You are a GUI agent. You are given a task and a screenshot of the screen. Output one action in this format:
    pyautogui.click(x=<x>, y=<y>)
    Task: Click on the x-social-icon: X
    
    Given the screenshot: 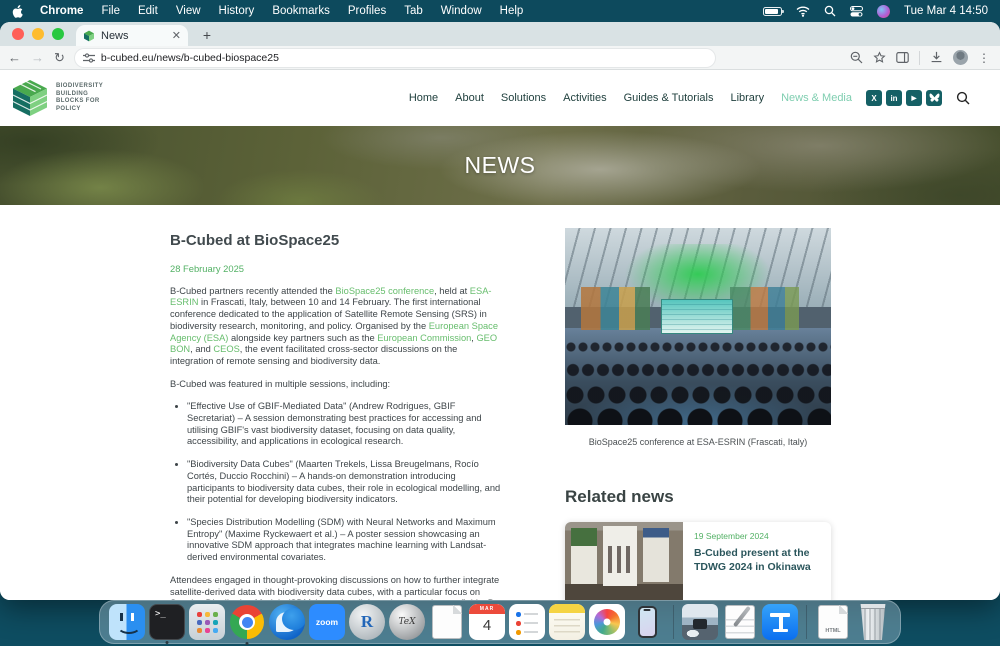 What is the action you would take?
    pyautogui.click(x=874, y=98)
    